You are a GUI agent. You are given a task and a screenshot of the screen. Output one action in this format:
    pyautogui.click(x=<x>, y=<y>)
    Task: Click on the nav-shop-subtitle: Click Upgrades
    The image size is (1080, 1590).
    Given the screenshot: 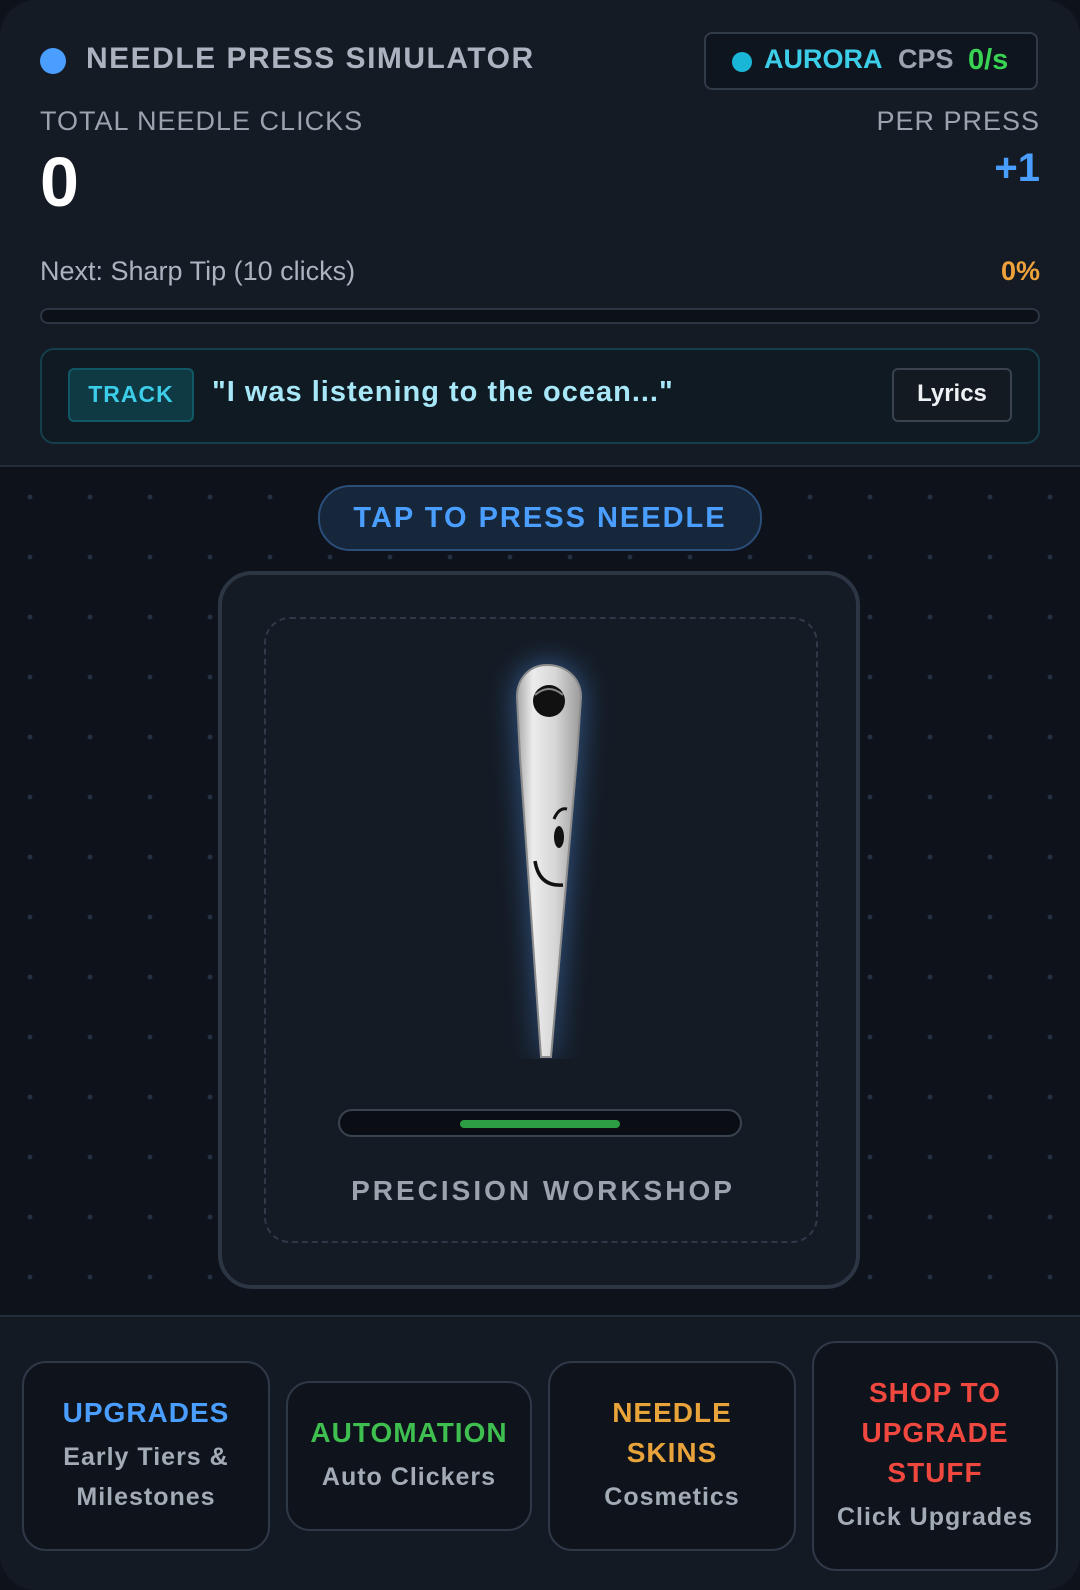 What is the action you would take?
    pyautogui.click(x=934, y=1517)
    